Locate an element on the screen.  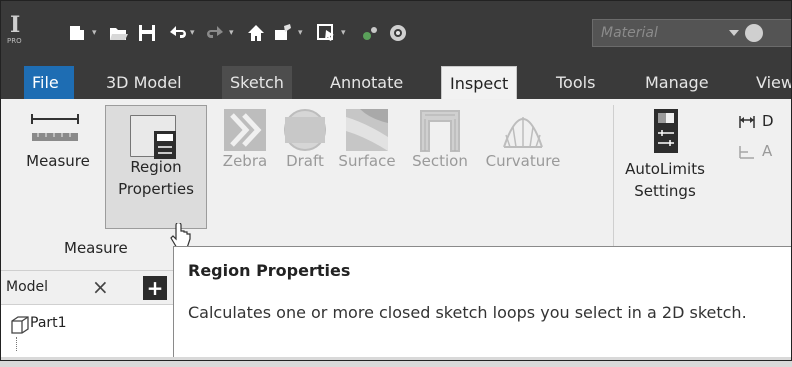
zebra-icon is located at coordinates (245, 130).